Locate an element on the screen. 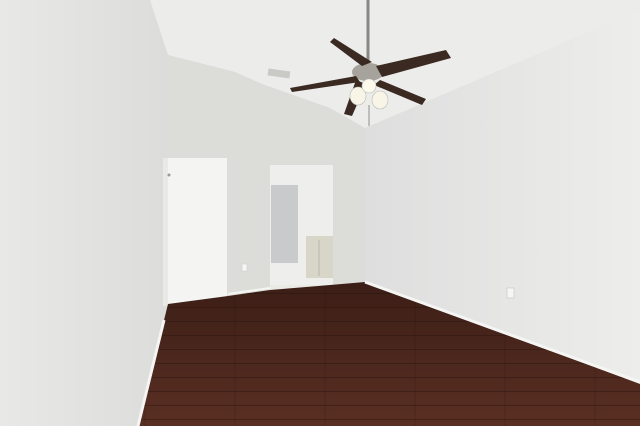 The width and height of the screenshot is (640, 426). wall-outlet is located at coordinates (510, 293).